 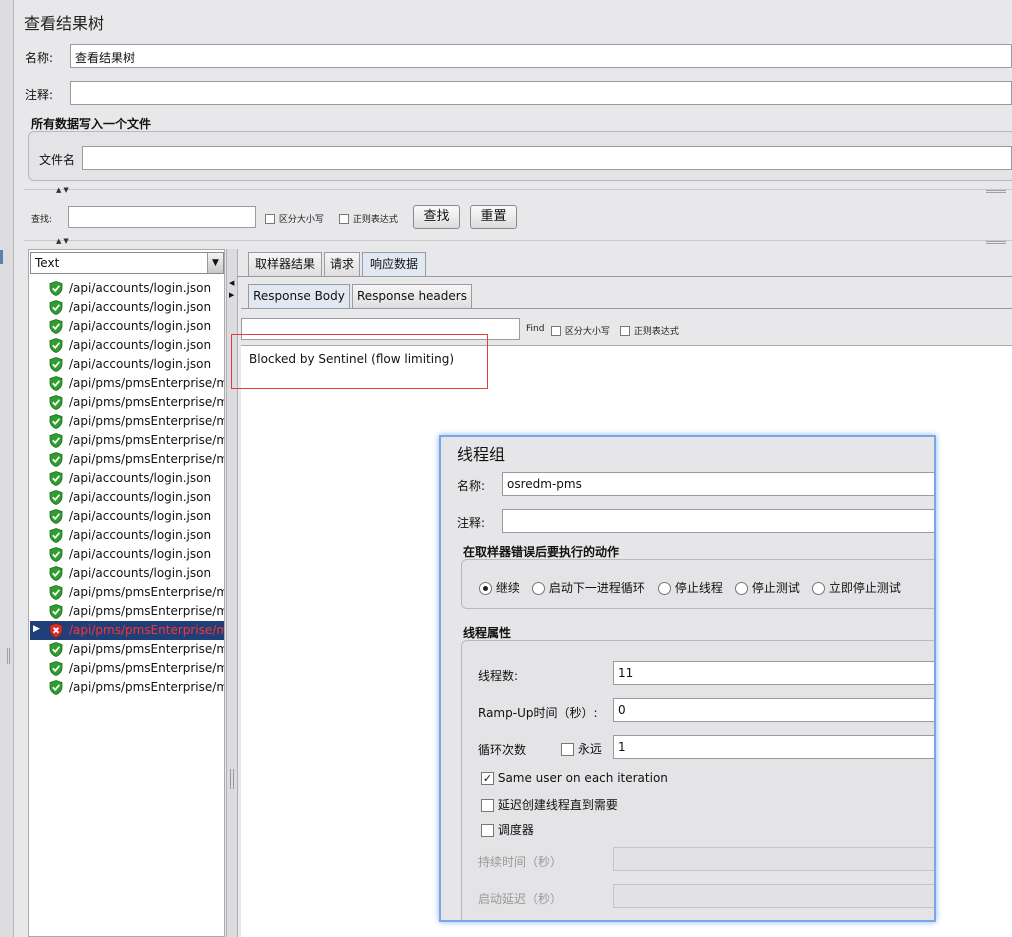 What do you see at coordinates (436, 217) in the screenshot?
I see `find-button: 查找` at bounding box center [436, 217].